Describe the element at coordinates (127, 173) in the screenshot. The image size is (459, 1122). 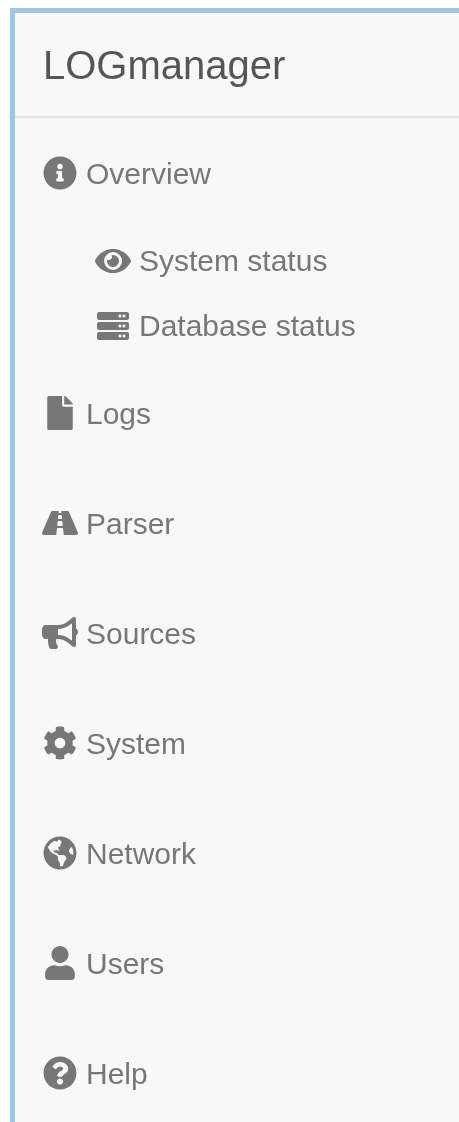
I see `nav-link: Overview` at that location.